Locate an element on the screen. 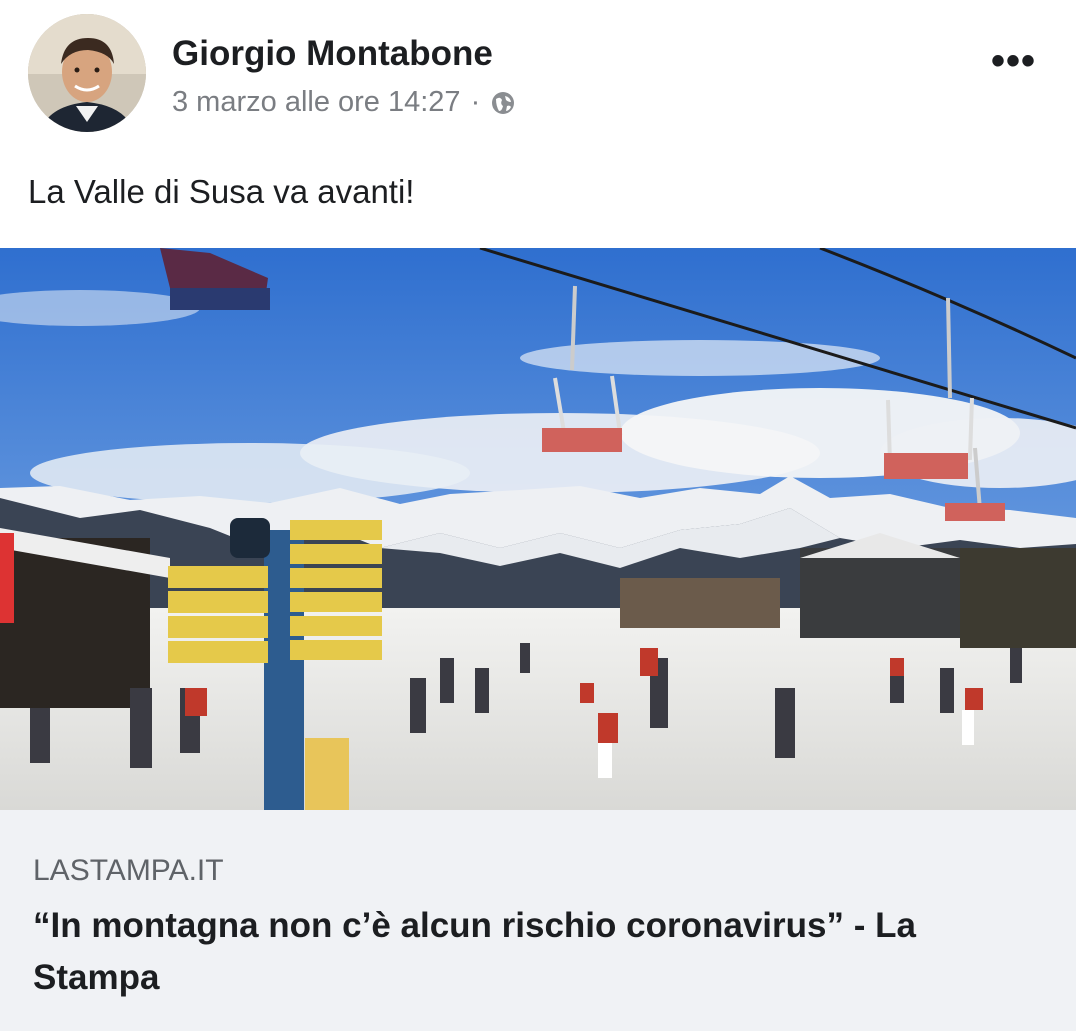  avatar is located at coordinates (87, 73).